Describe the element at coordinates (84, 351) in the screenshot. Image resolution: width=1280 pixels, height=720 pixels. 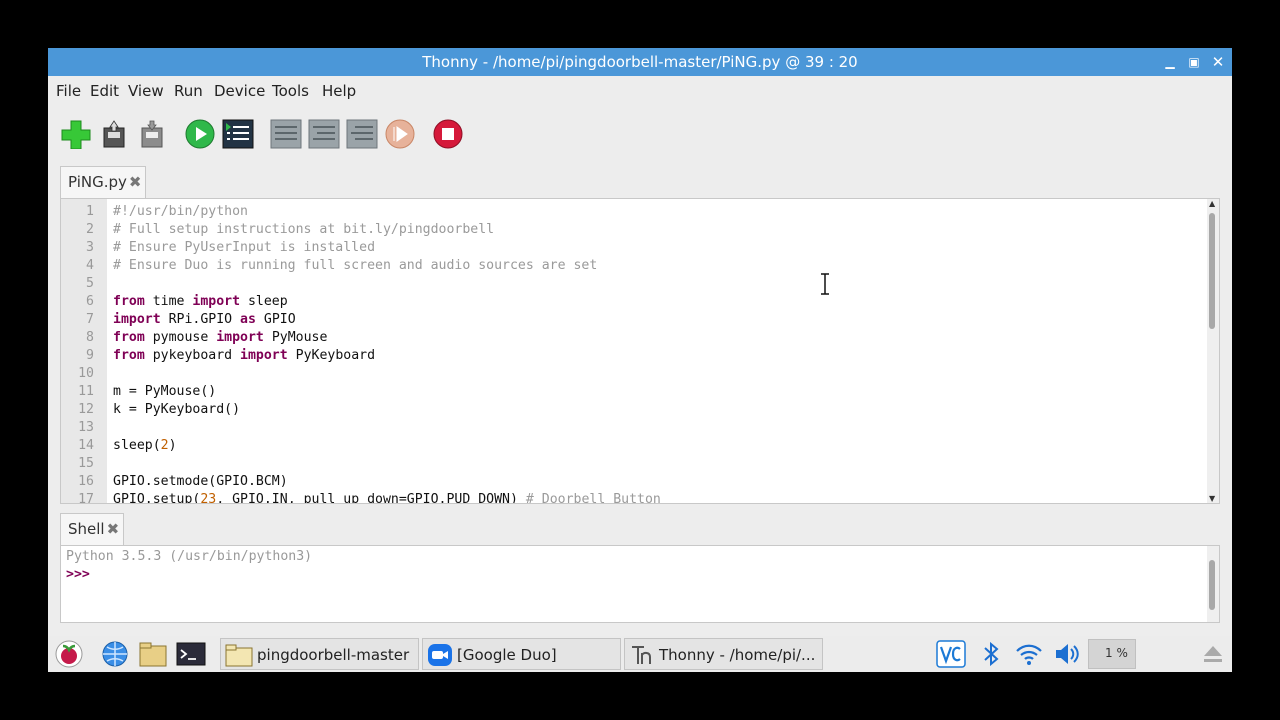
I see `line-number-gutter: 1 2 3 4 5 6 7 8 9 10 11 12 13 14 15 16 17` at that location.